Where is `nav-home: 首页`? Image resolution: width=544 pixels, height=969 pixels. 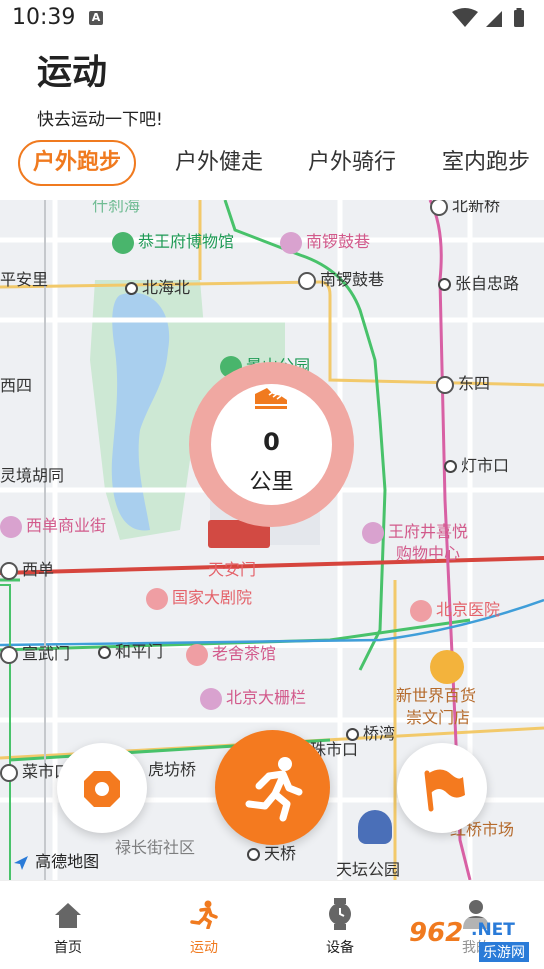
nav-home: 首页 is located at coordinates (68, 925).